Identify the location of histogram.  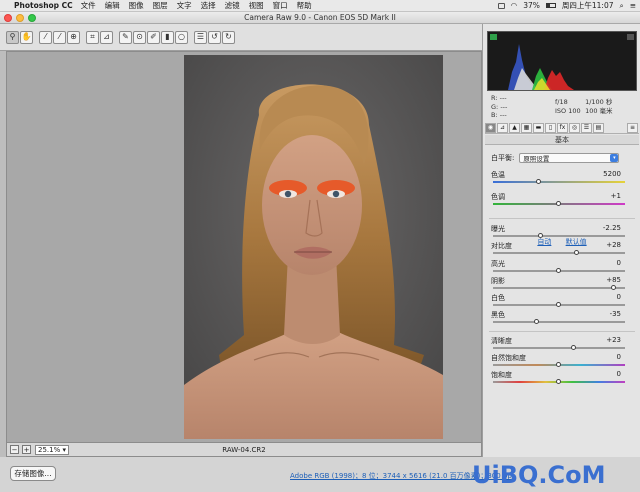
(562, 61).